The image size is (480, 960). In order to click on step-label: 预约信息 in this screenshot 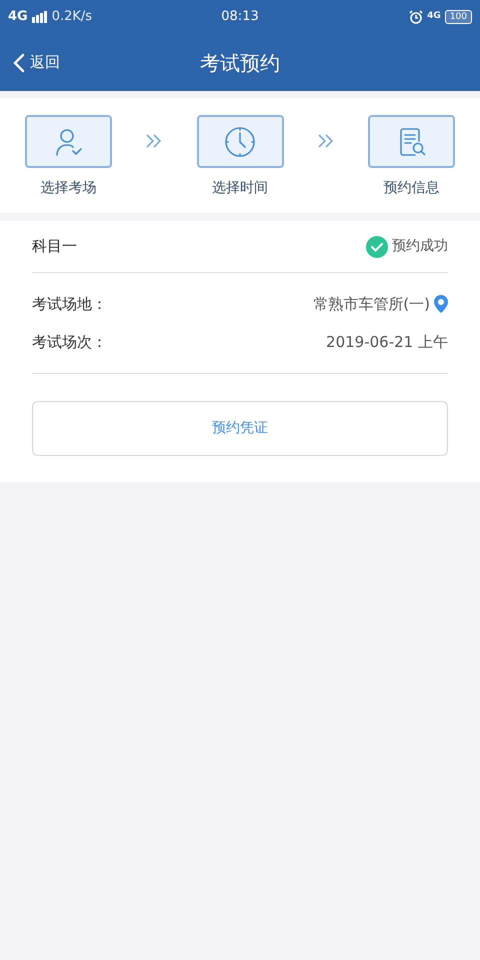, I will do `click(412, 188)`.